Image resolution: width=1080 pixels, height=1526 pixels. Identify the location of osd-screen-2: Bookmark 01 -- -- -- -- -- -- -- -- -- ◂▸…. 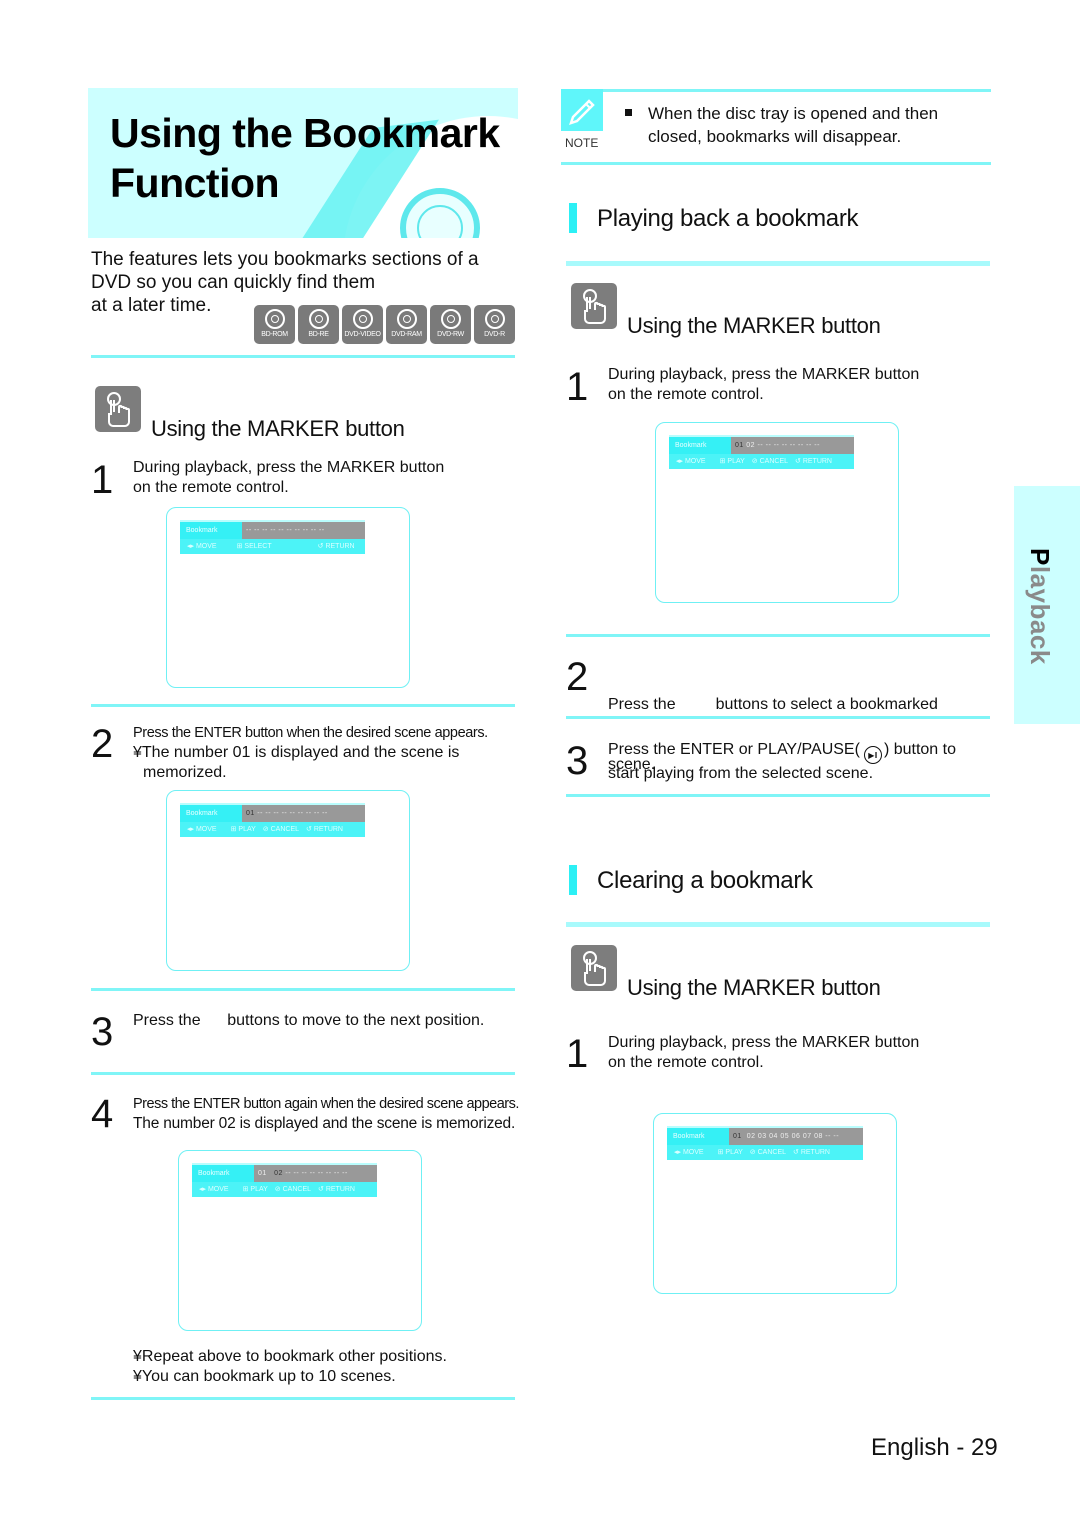
(288, 880).